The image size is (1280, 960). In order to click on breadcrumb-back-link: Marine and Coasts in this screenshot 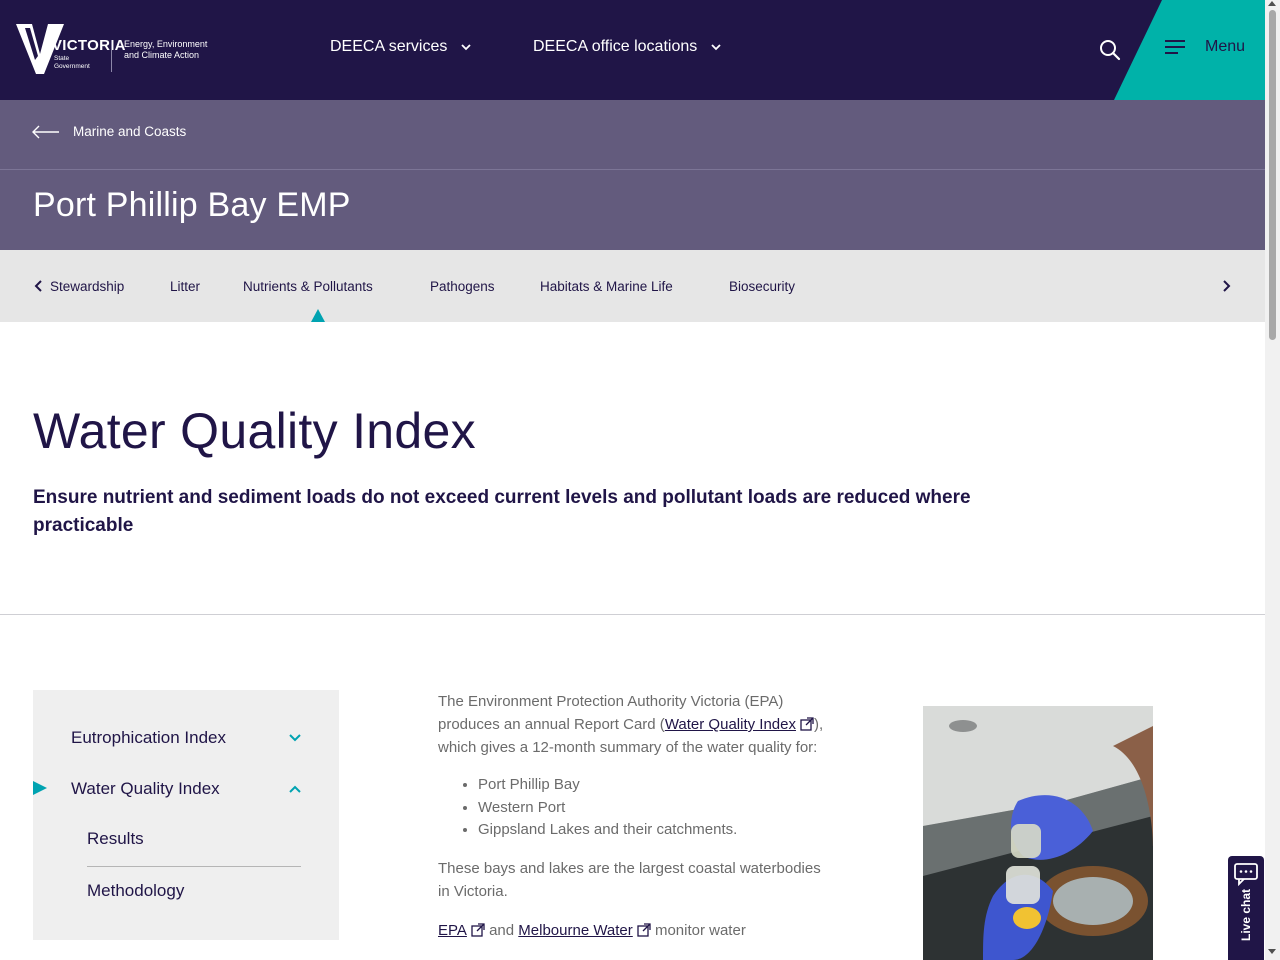, I will do `click(109, 131)`.